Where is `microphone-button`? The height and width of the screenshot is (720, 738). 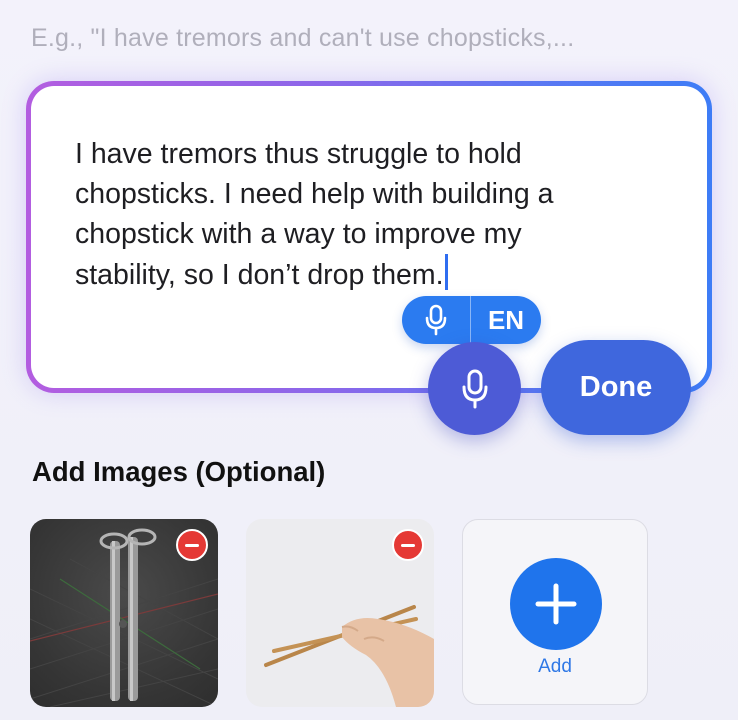 microphone-button is located at coordinates (474, 388).